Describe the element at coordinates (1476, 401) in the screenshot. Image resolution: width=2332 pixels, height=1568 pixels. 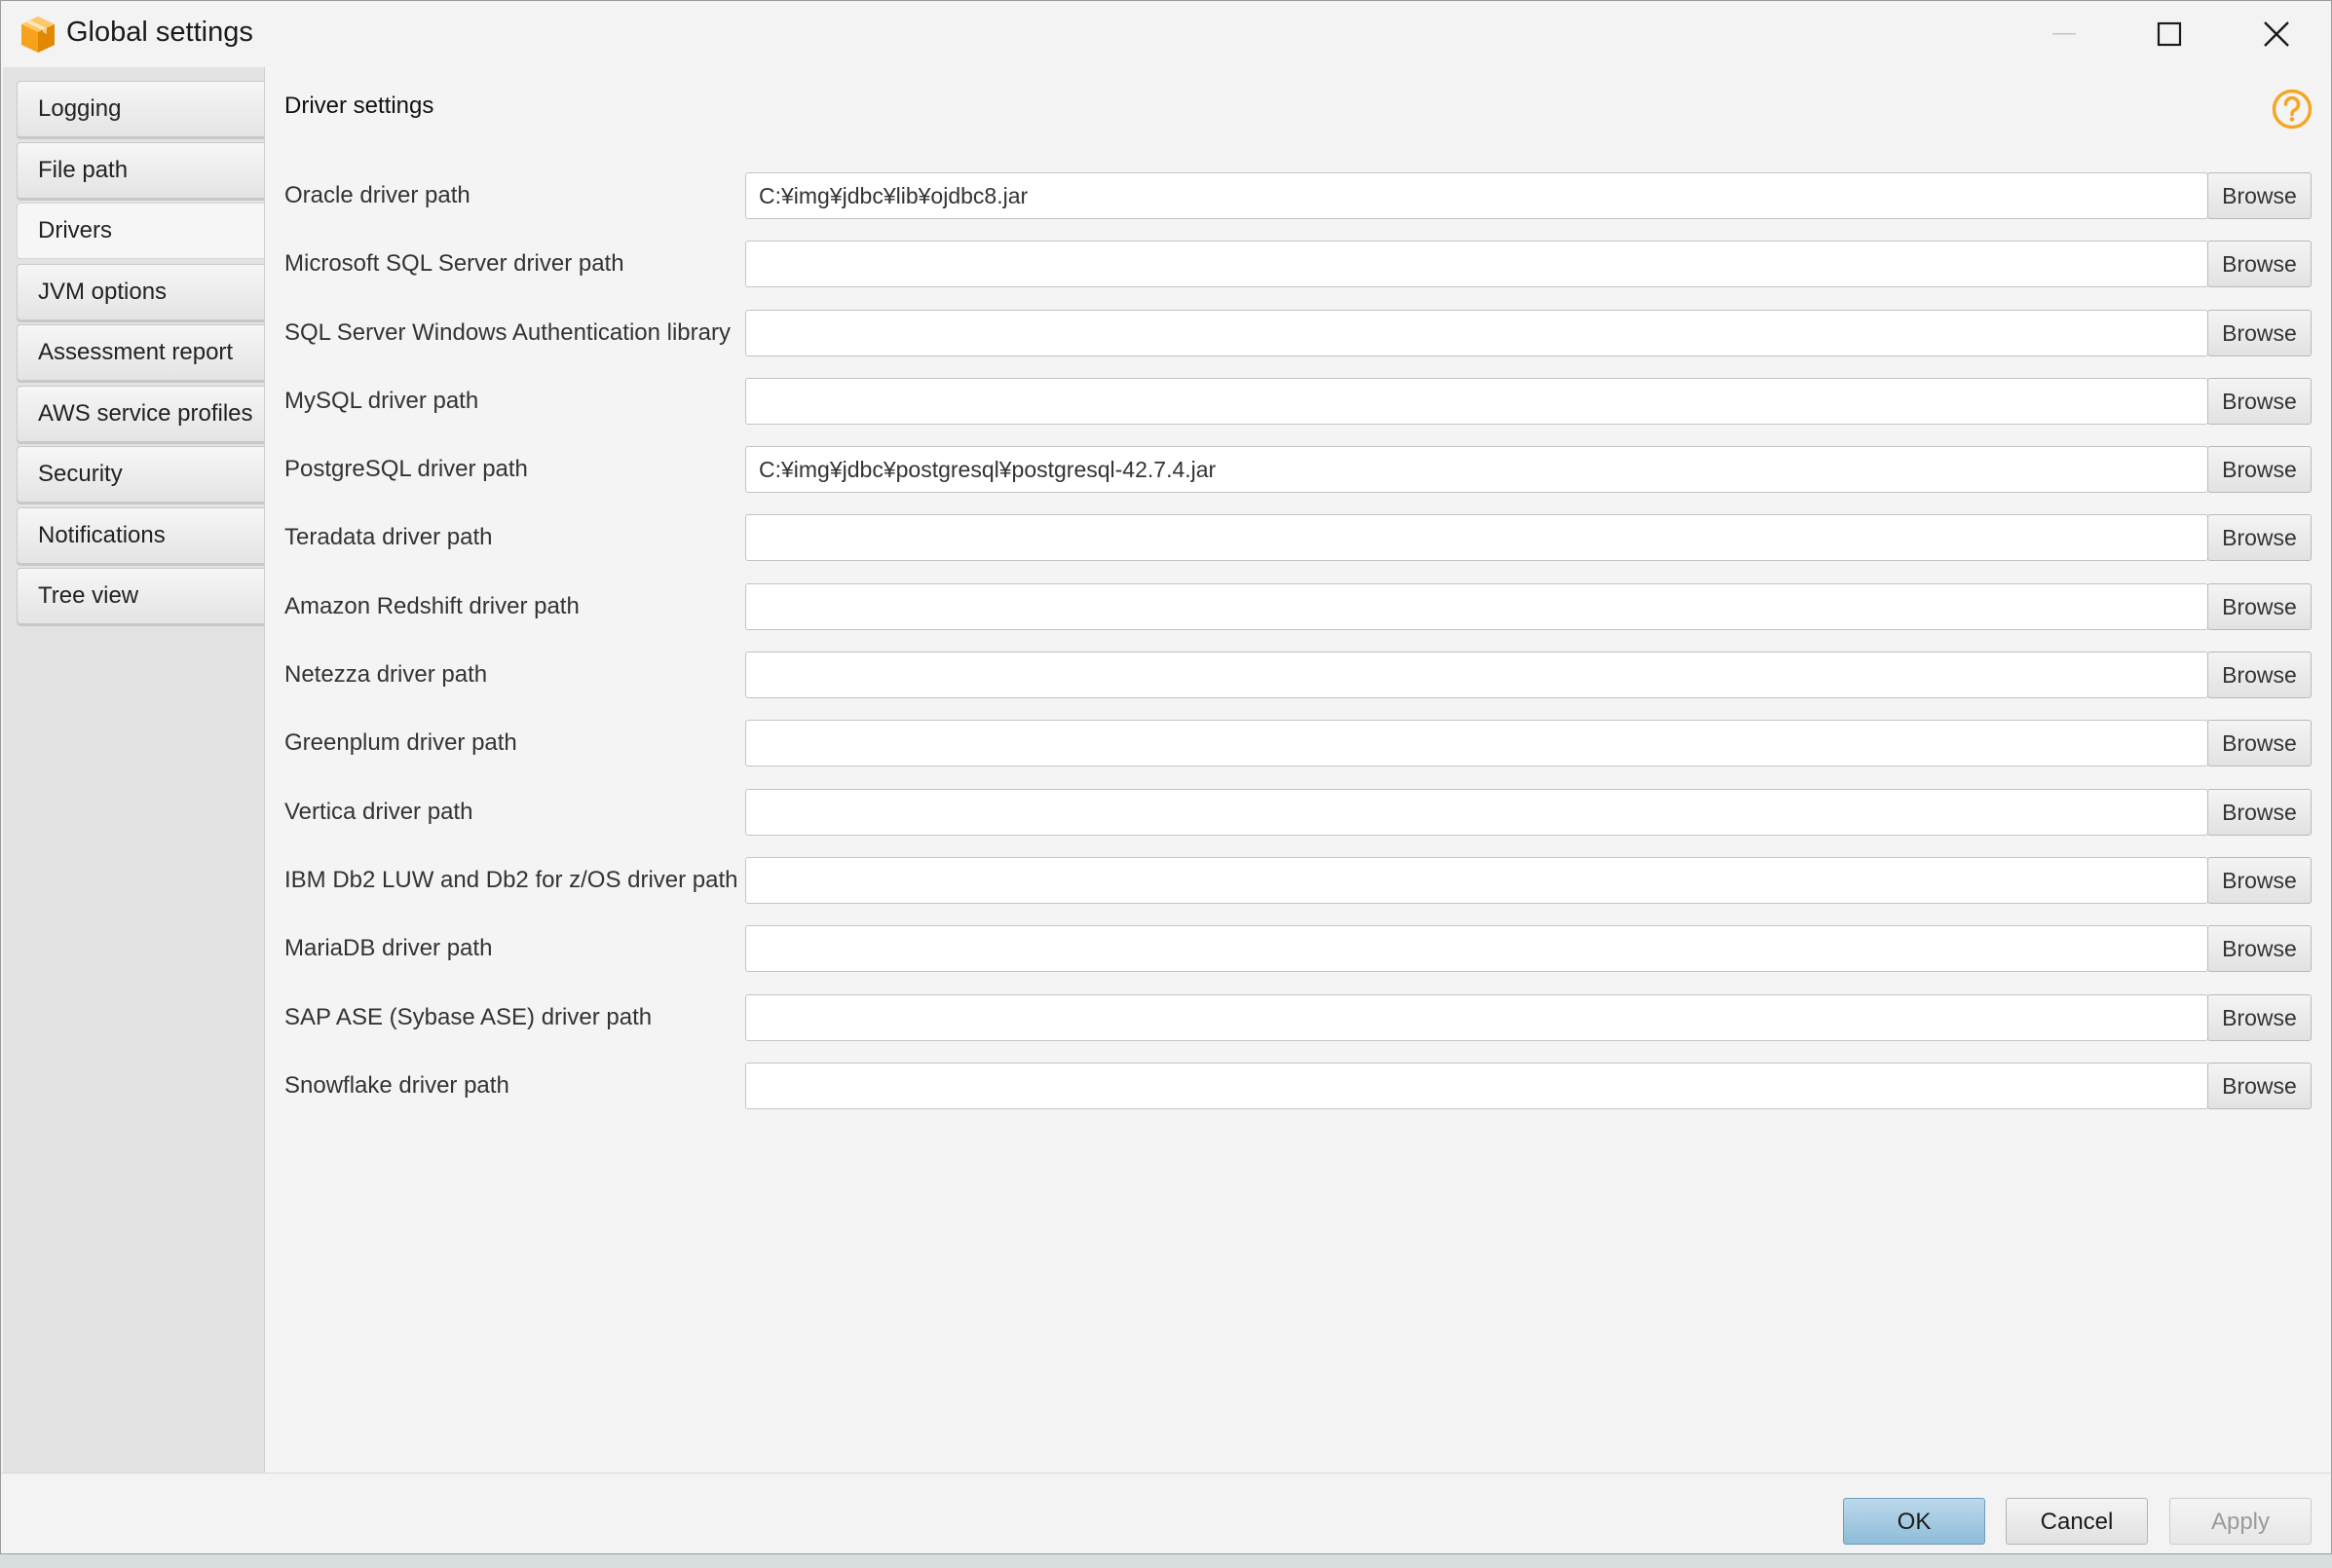
I see `mysql-driver-path-input` at that location.